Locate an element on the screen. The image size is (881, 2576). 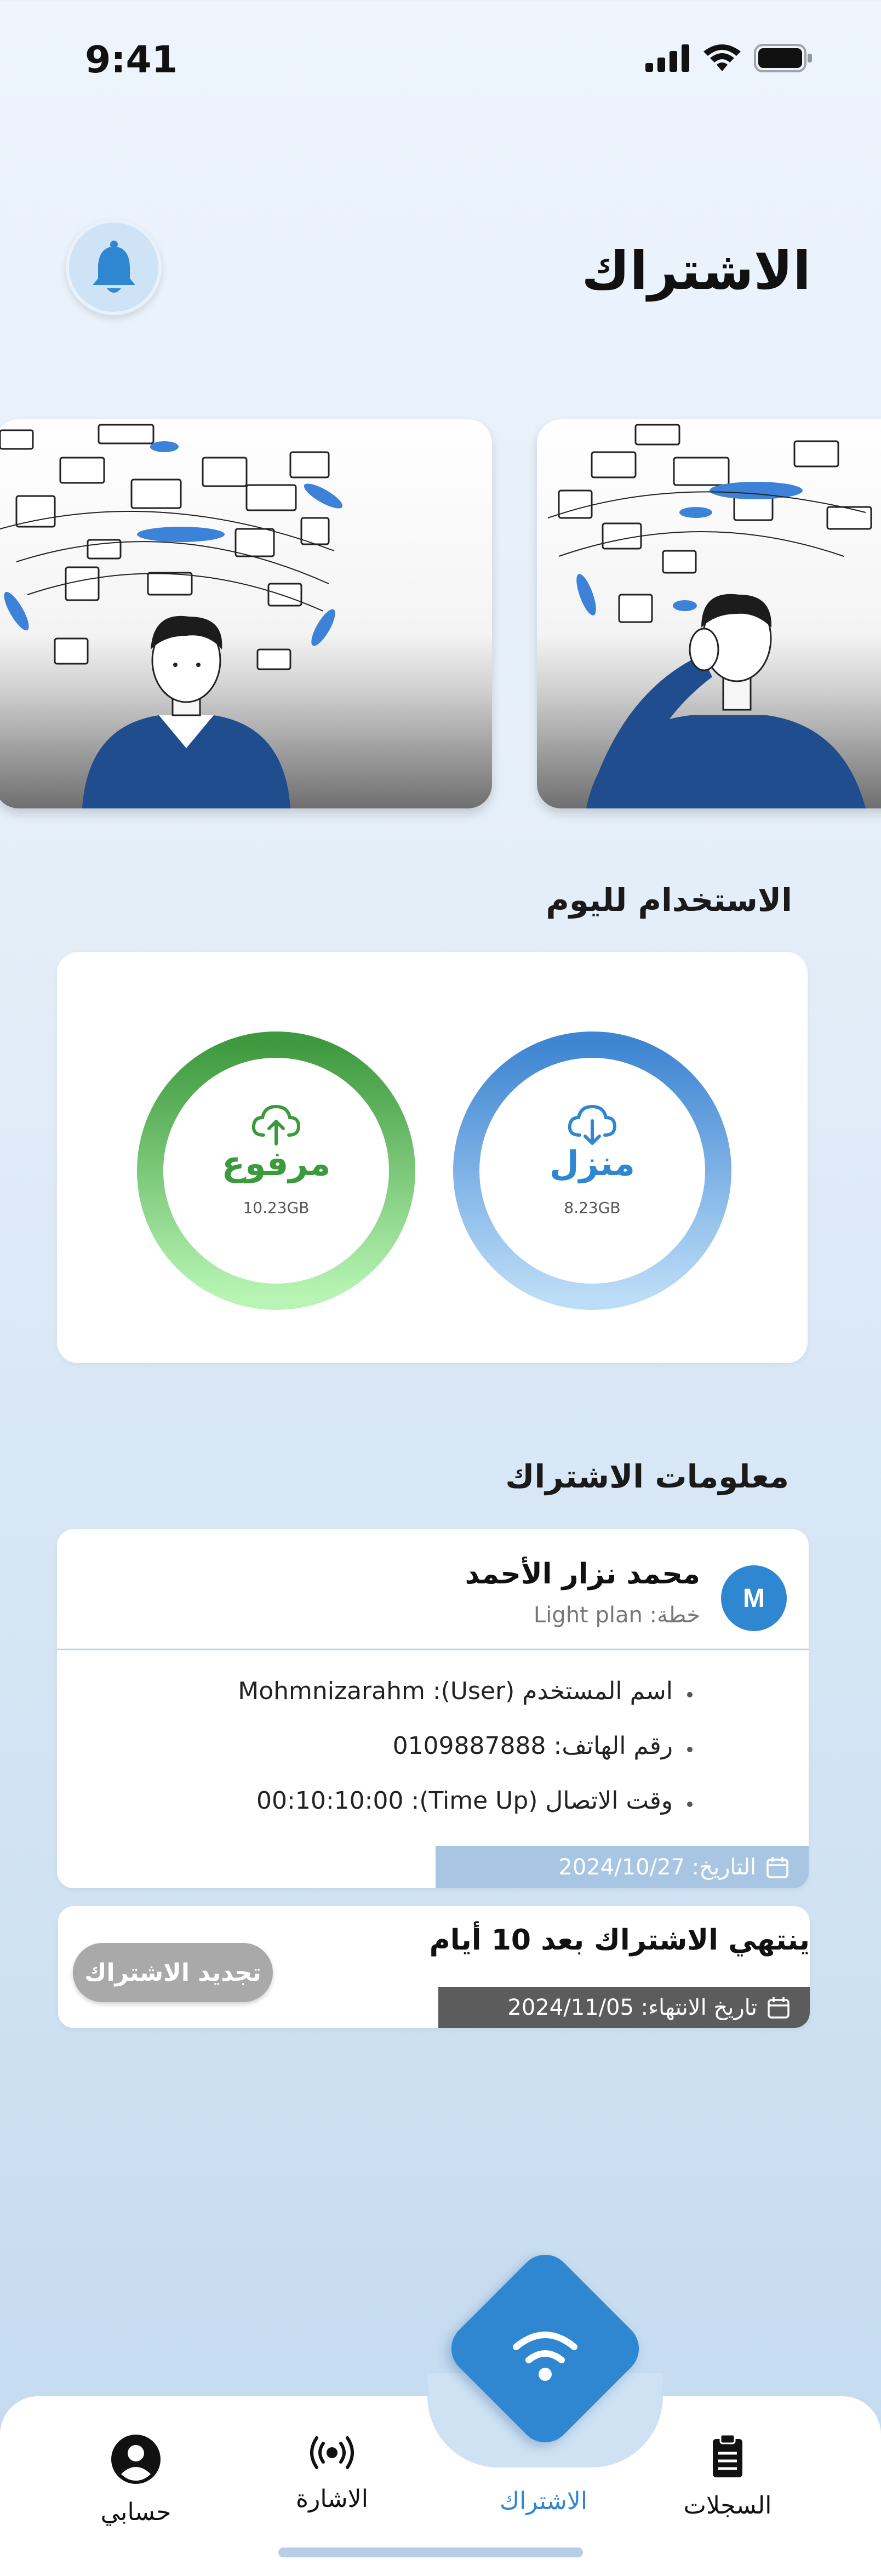
upload-label: مرفوع is located at coordinates (276, 1163).